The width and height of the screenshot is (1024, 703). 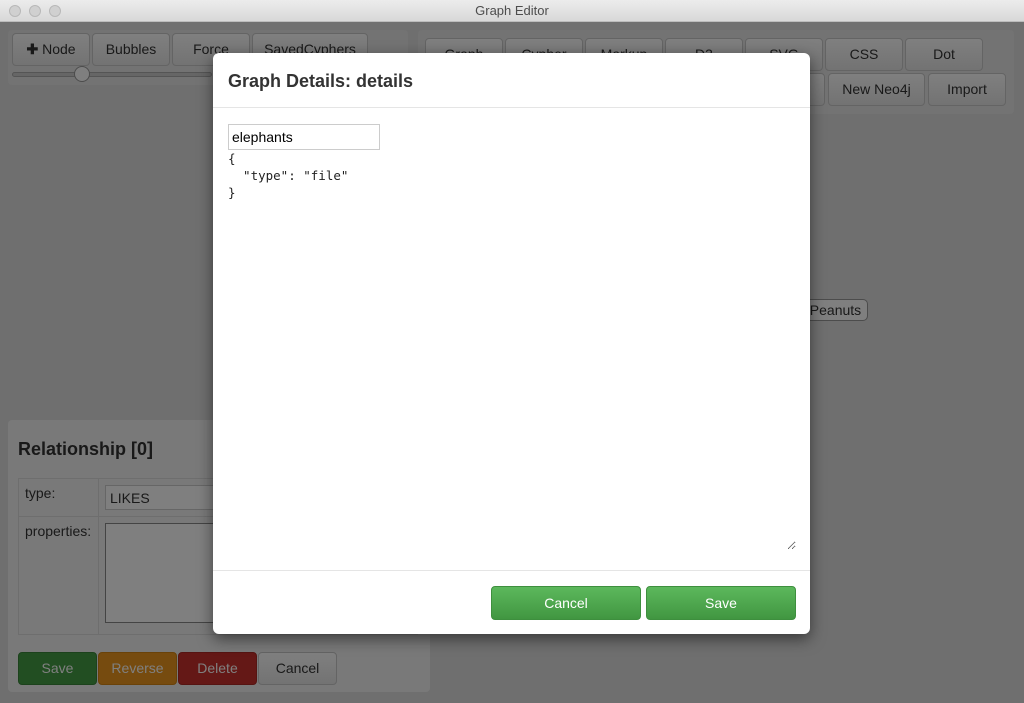 What do you see at coordinates (566, 603) in the screenshot?
I see `modal-cancel-button: Cancel` at bounding box center [566, 603].